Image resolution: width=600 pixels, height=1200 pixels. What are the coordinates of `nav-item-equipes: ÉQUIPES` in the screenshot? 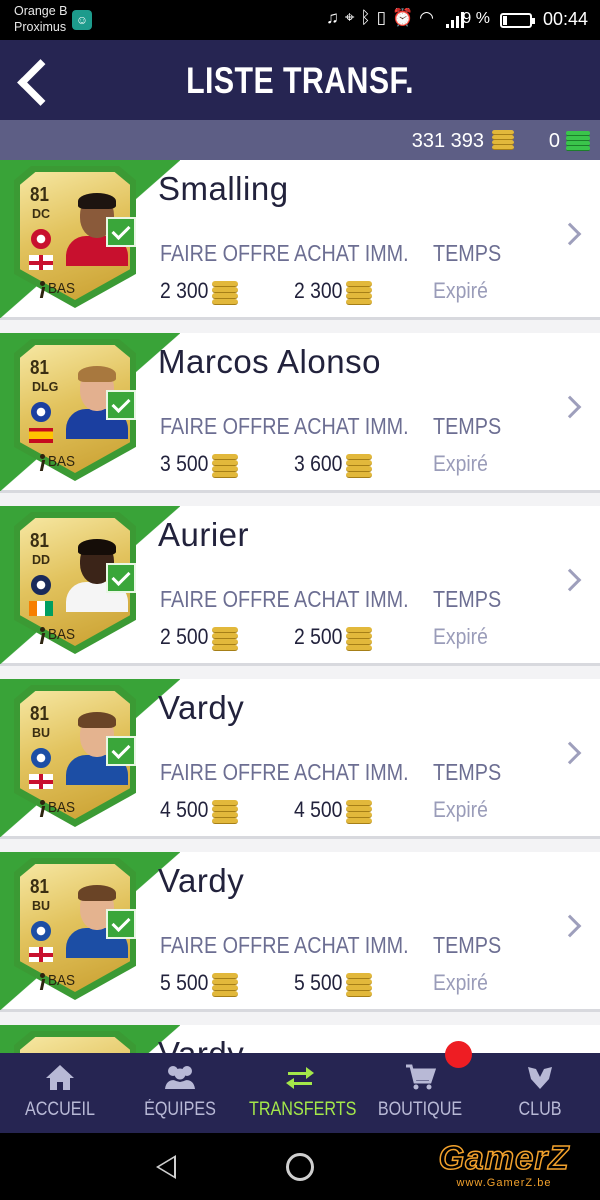 It's located at (180, 1093).